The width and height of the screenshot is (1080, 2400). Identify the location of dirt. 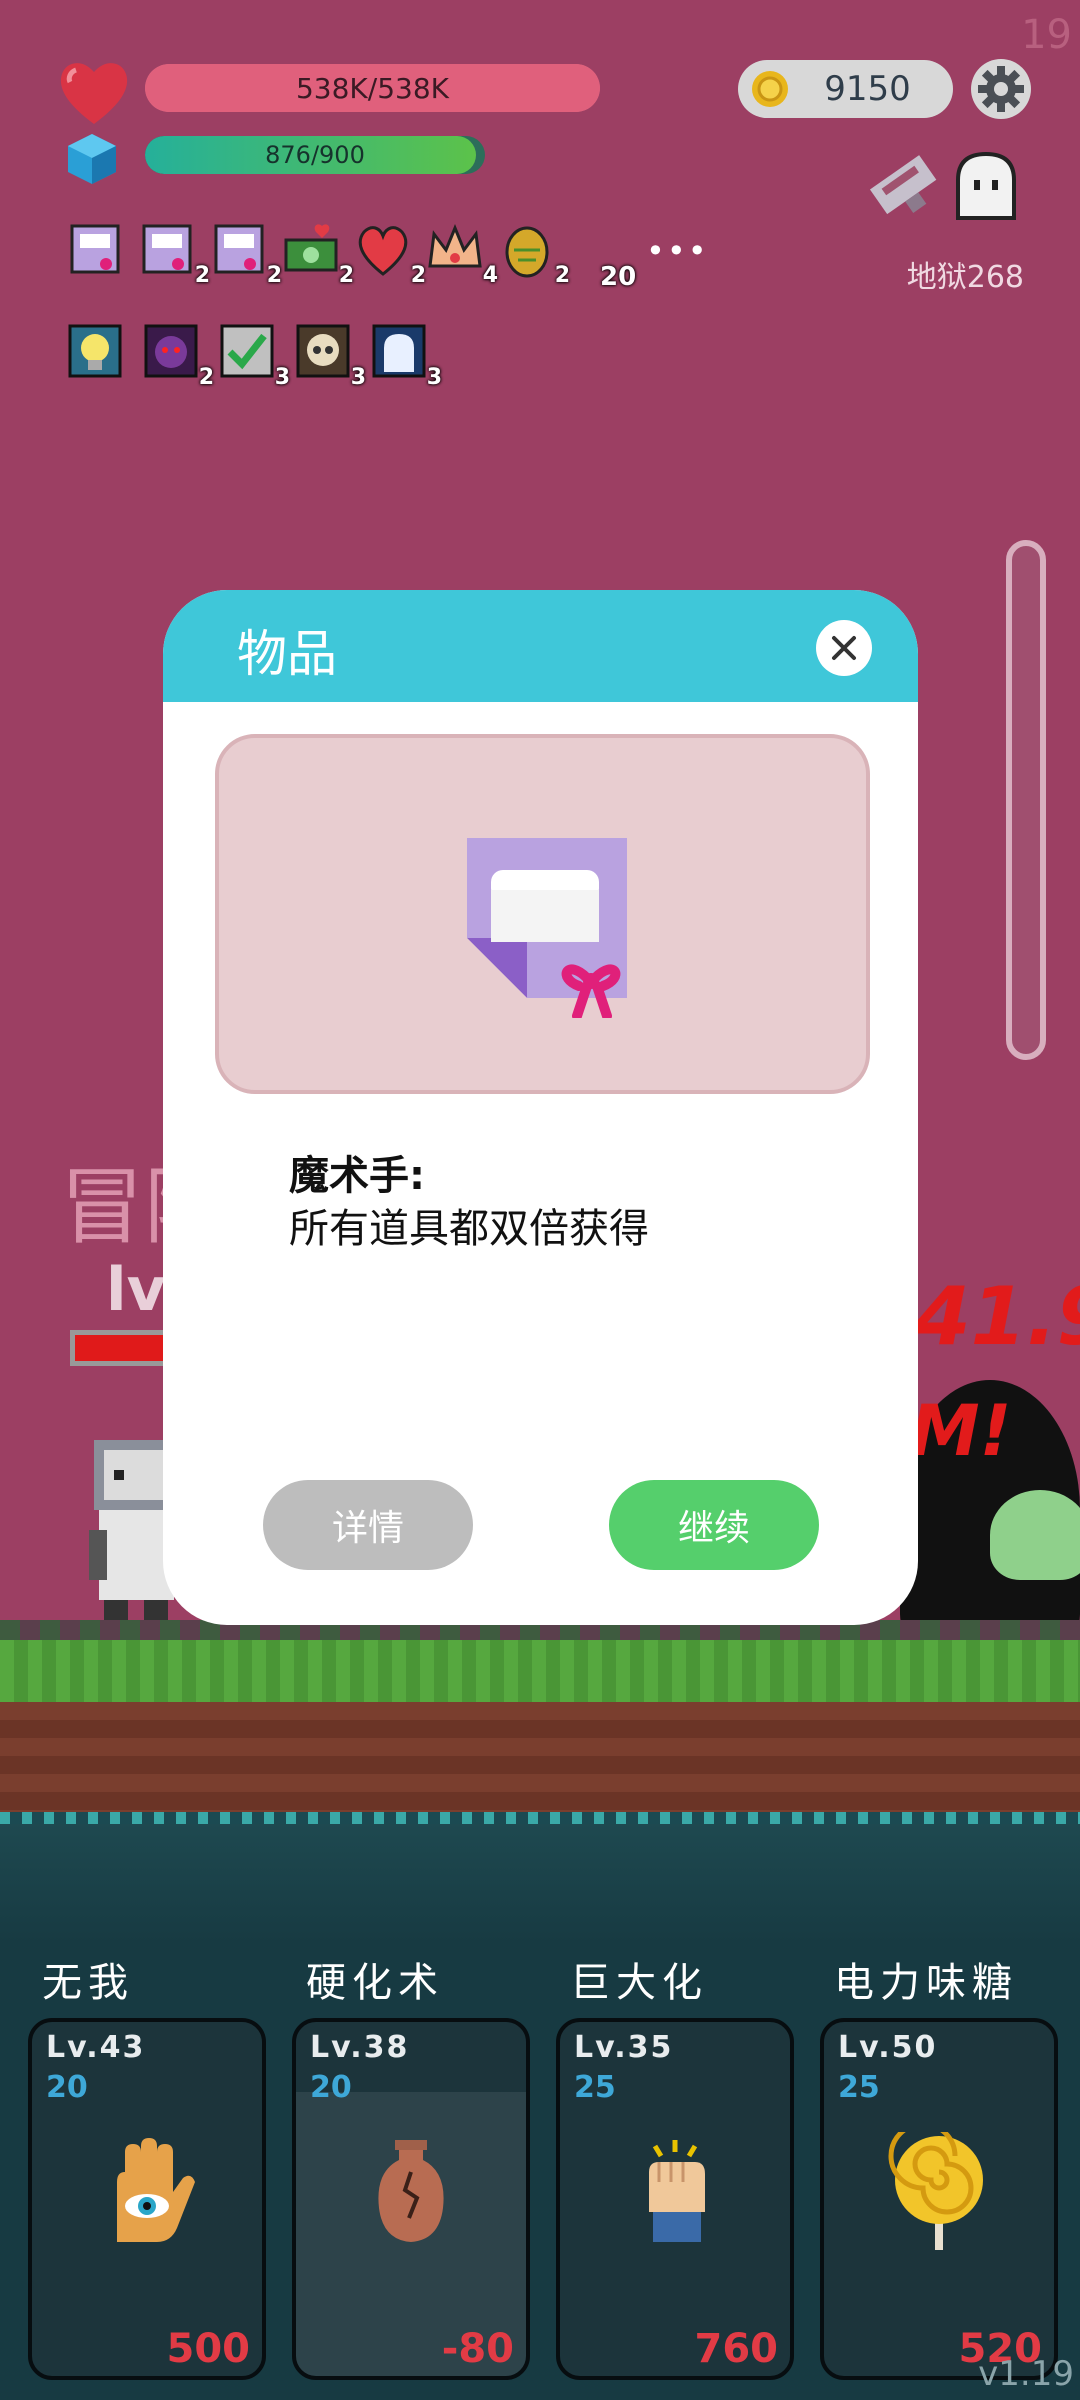
(540, 1757).